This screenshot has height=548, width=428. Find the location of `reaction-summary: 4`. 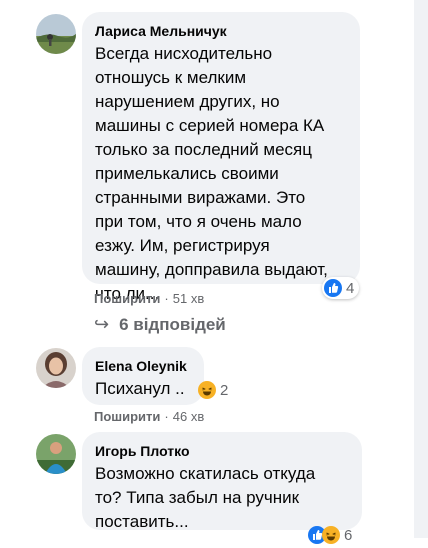

reaction-summary: 4 is located at coordinates (341, 288).